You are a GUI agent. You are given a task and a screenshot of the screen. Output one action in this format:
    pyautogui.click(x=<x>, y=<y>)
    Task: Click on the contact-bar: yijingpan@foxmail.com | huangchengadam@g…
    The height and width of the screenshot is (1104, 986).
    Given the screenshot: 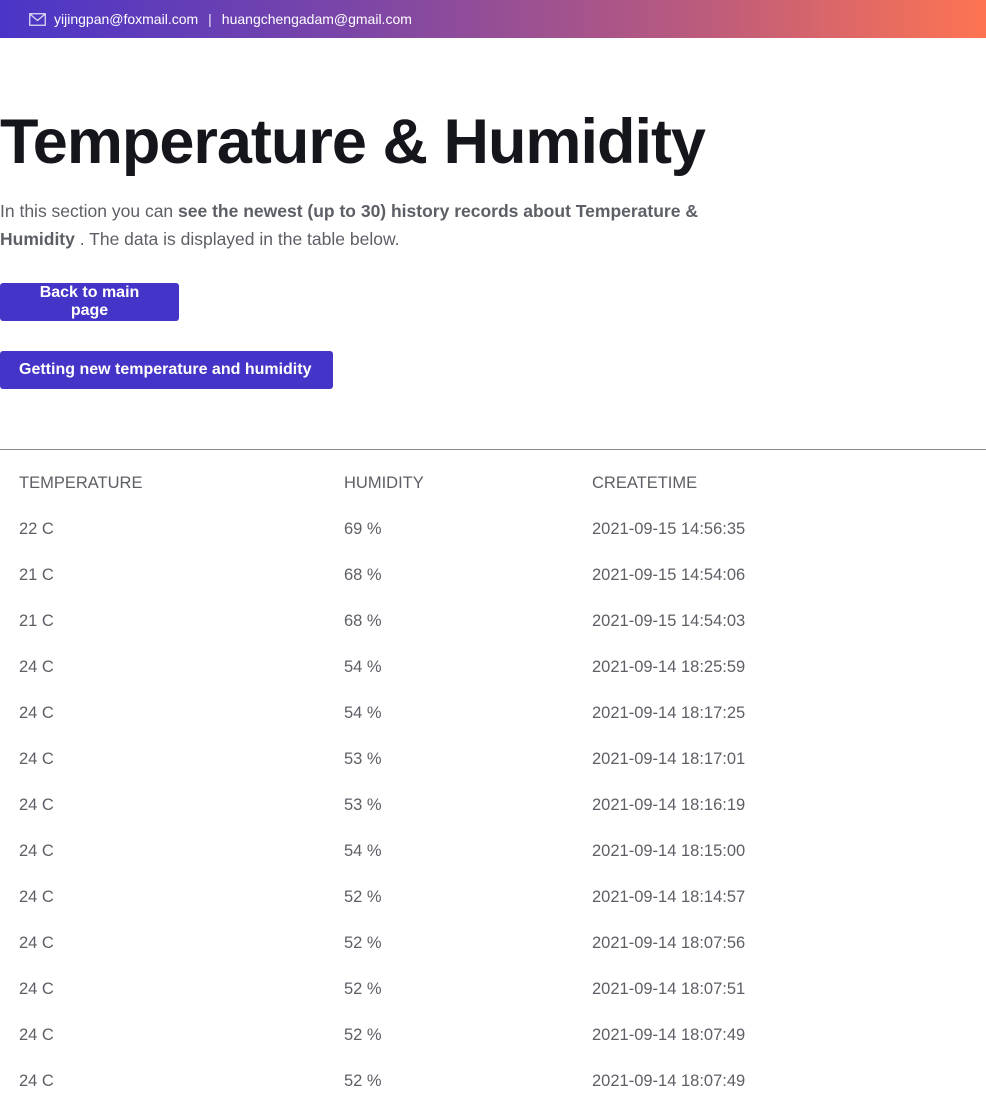 What is the action you would take?
    pyautogui.click(x=493, y=19)
    